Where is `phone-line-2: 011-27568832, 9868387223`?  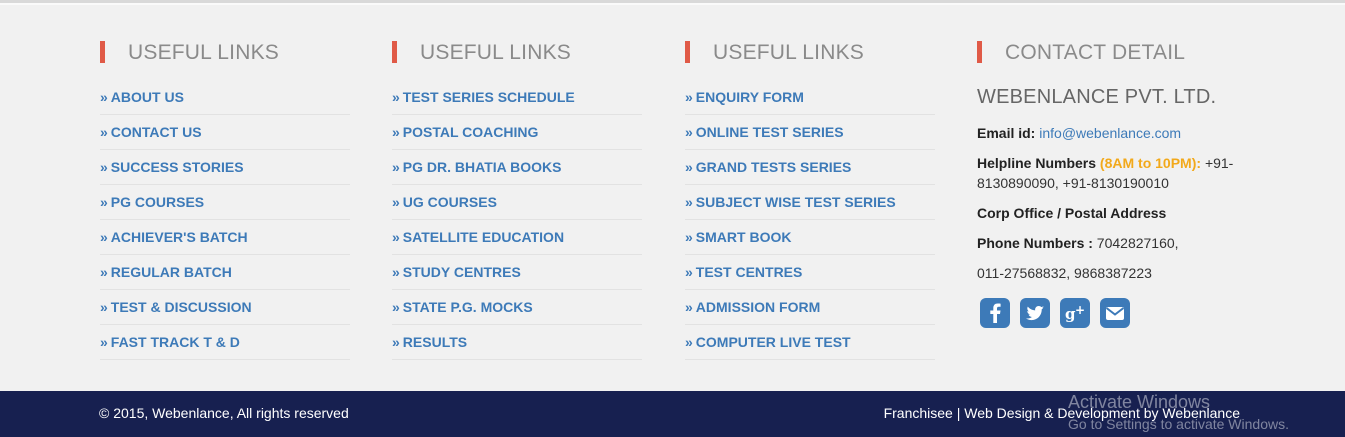
phone-line-2: 011-27568832, 9868387223 is located at coordinates (1064, 273).